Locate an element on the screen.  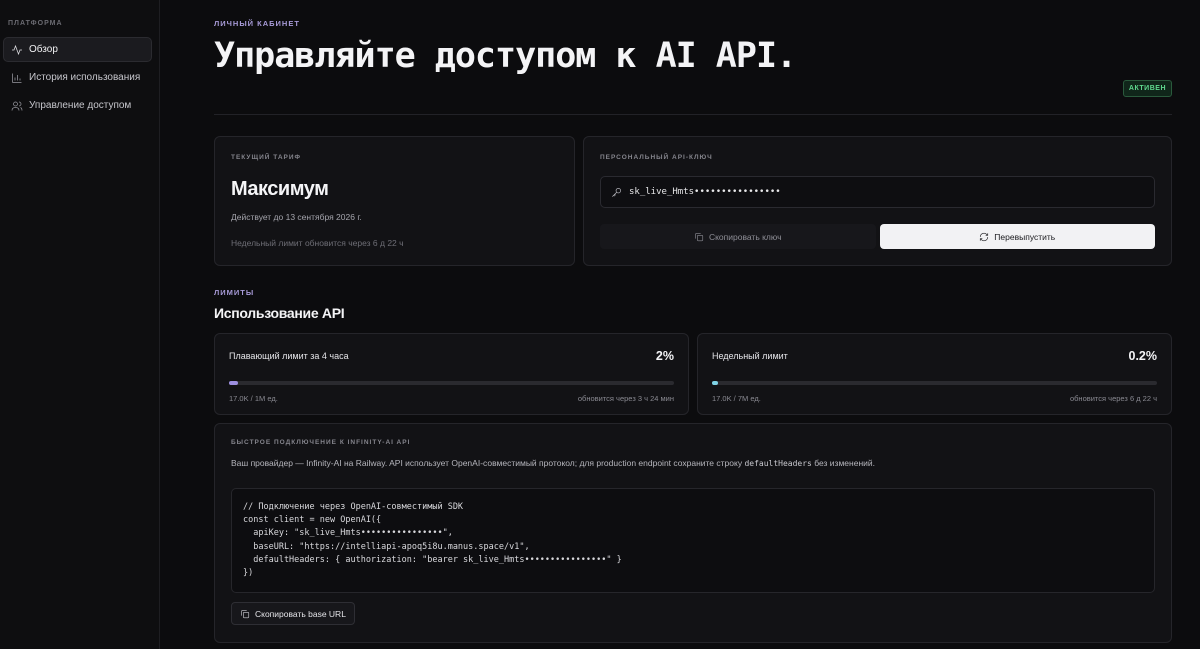
sidebar-item-label: Управление доступом is located at coordinates (80, 105).